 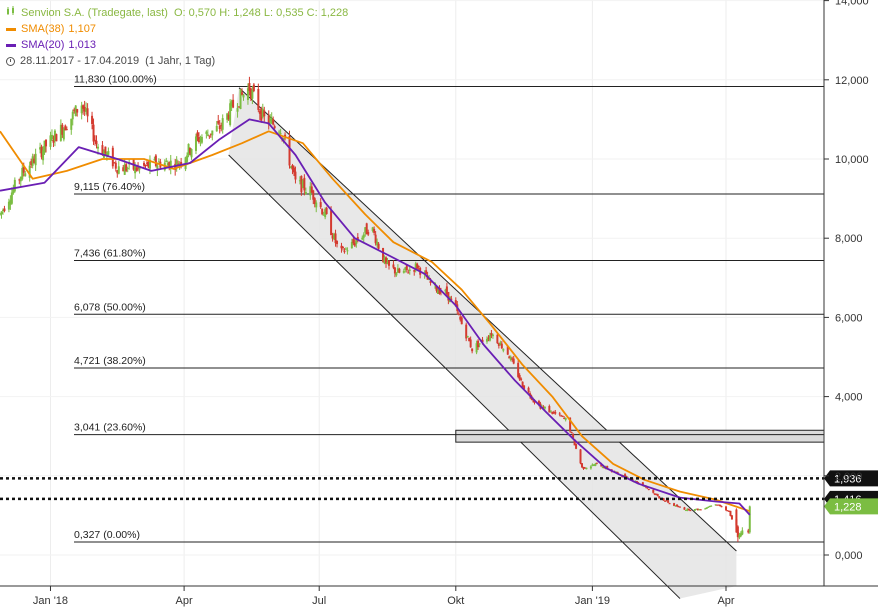 What do you see at coordinates (848, 507) in the screenshot?
I see `last-price-label: 1,228` at bounding box center [848, 507].